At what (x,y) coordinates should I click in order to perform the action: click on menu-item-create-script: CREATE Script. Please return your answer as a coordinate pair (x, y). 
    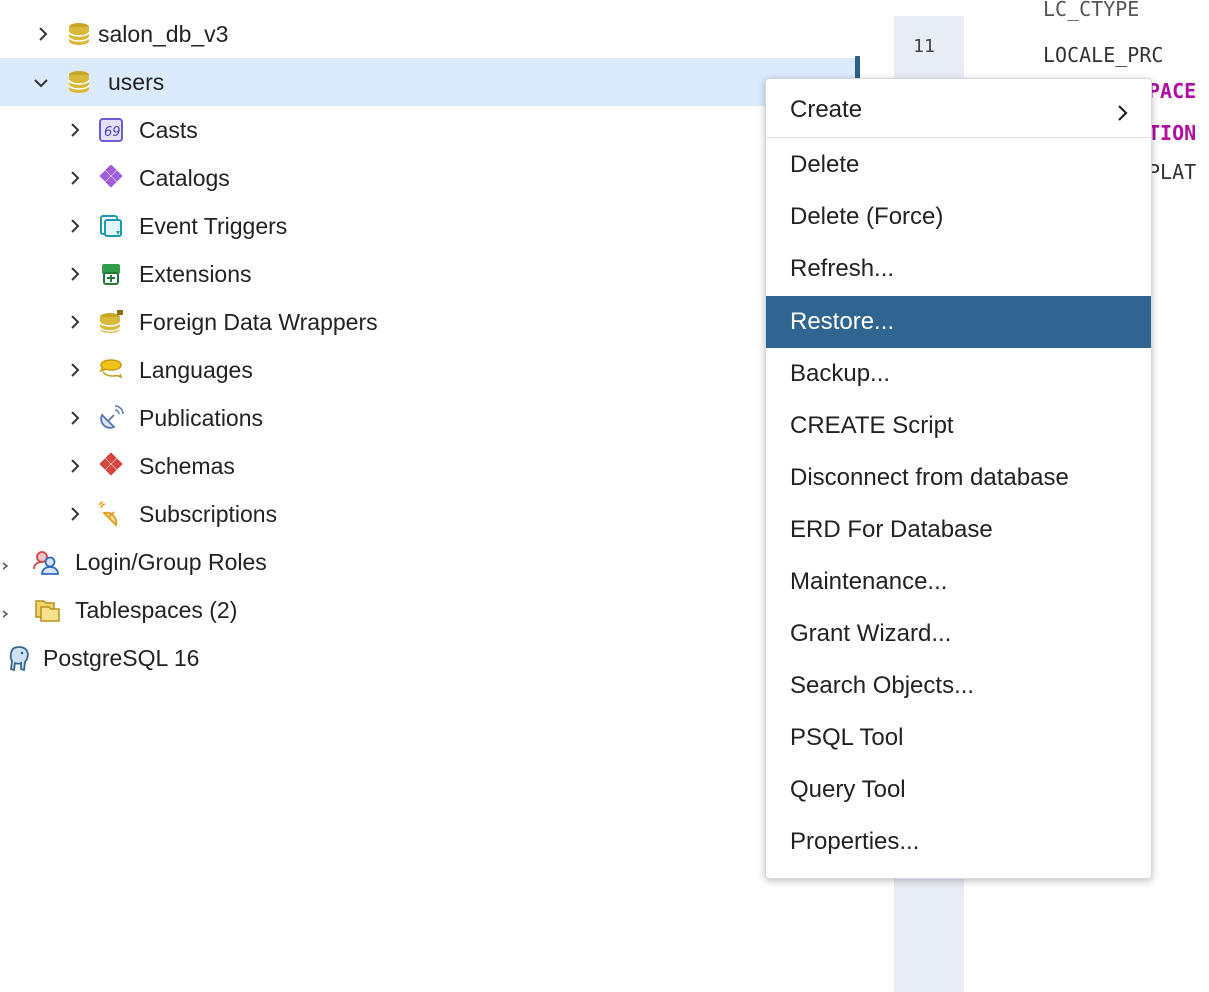
    Looking at the image, I should click on (958, 426).